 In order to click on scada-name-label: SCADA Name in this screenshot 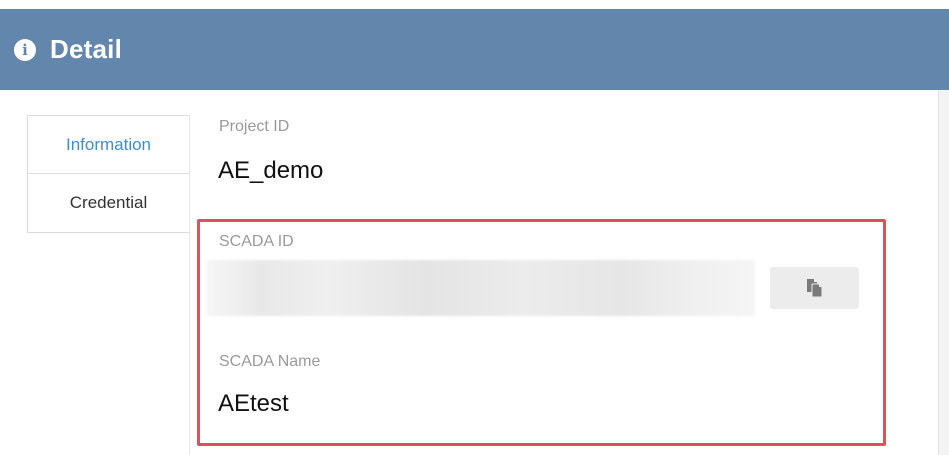, I will do `click(270, 361)`.